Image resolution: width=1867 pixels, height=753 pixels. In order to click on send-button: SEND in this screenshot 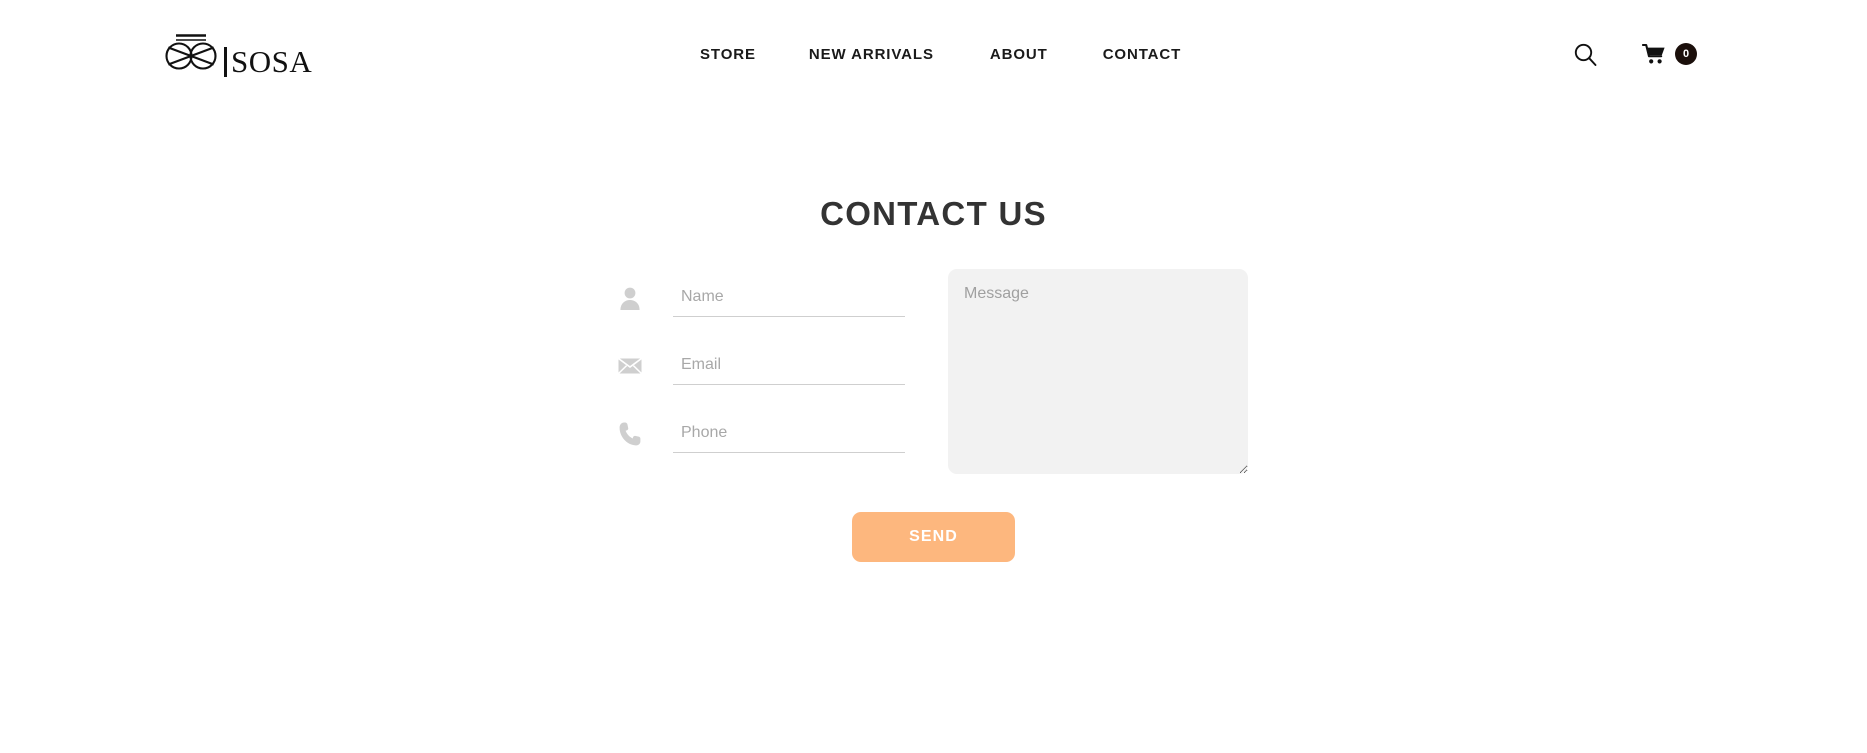, I will do `click(933, 537)`.